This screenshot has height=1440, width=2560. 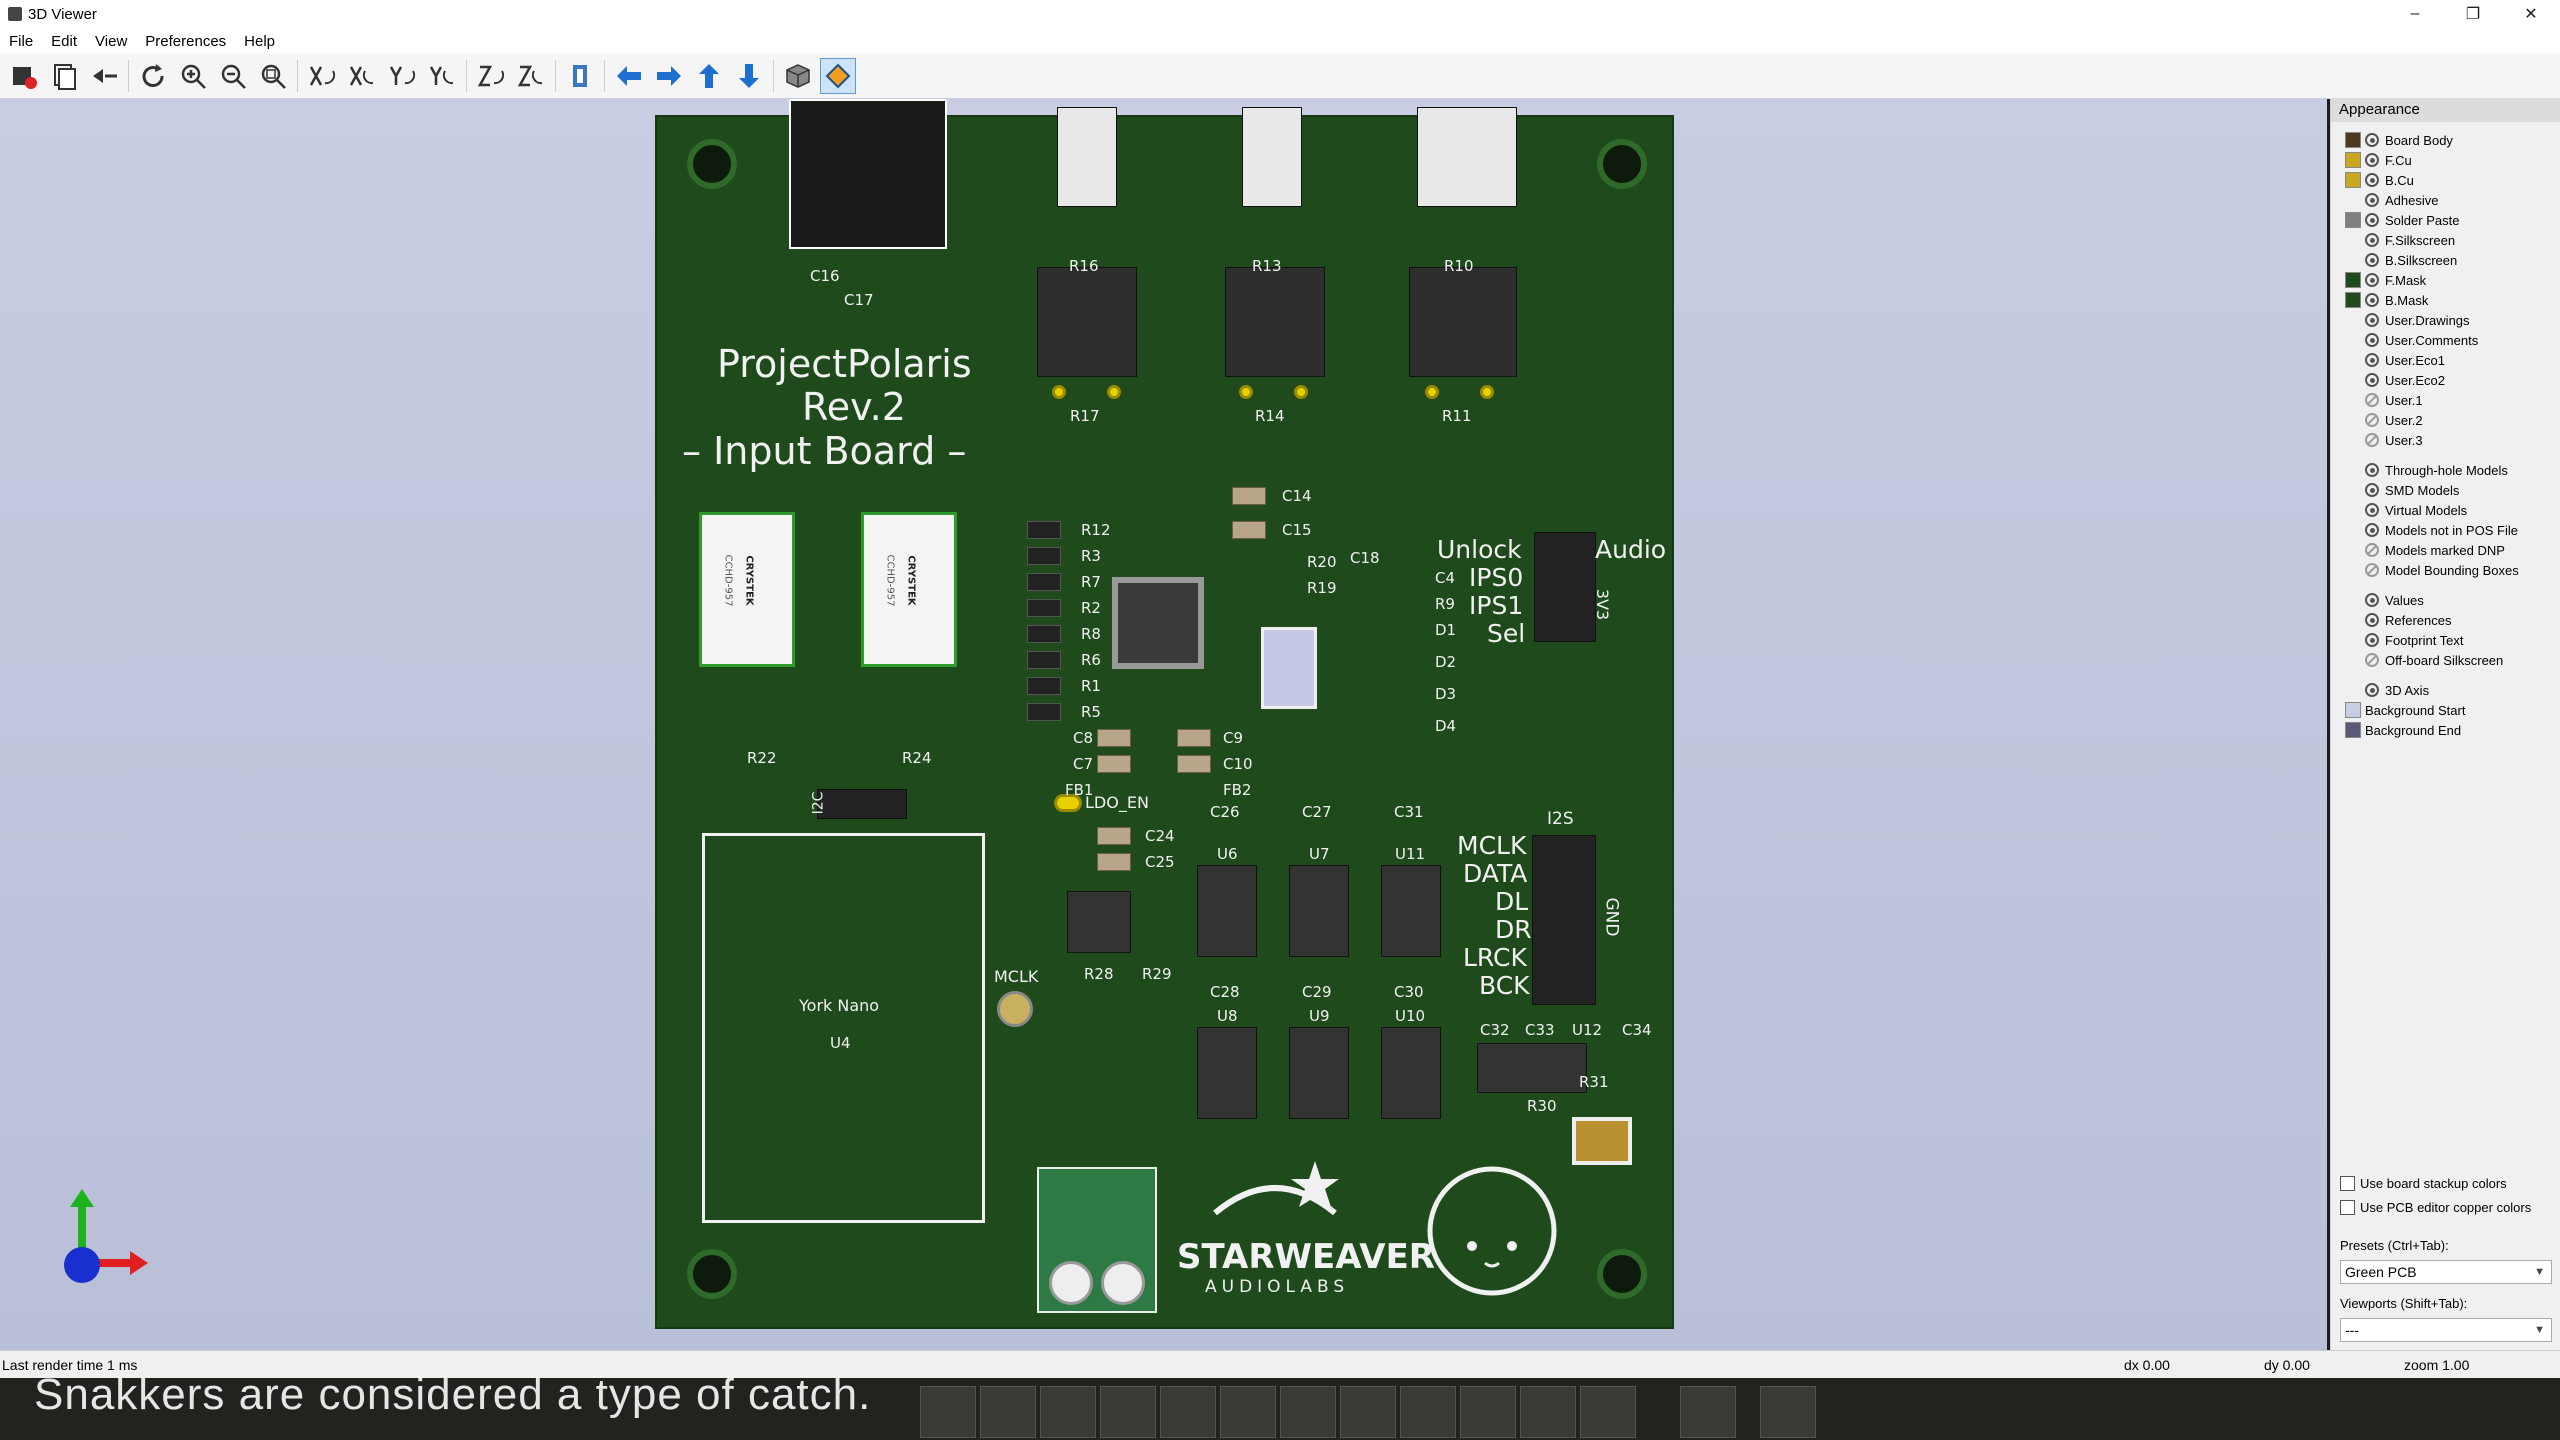 What do you see at coordinates (2473, 14) in the screenshot?
I see `restore-button: ❐` at bounding box center [2473, 14].